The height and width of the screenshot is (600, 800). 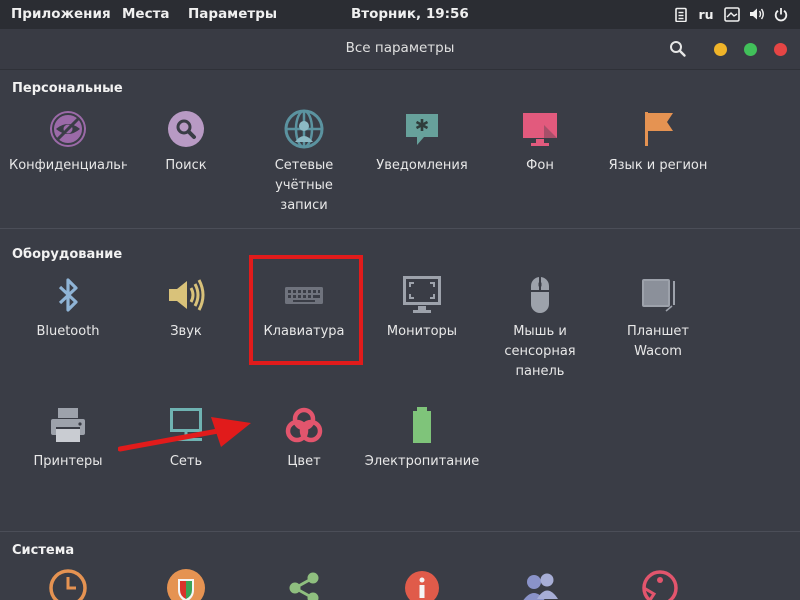 What do you see at coordinates (540, 351) in the screenshot?
I see `panel-label: Мышь и сенсорная панель` at bounding box center [540, 351].